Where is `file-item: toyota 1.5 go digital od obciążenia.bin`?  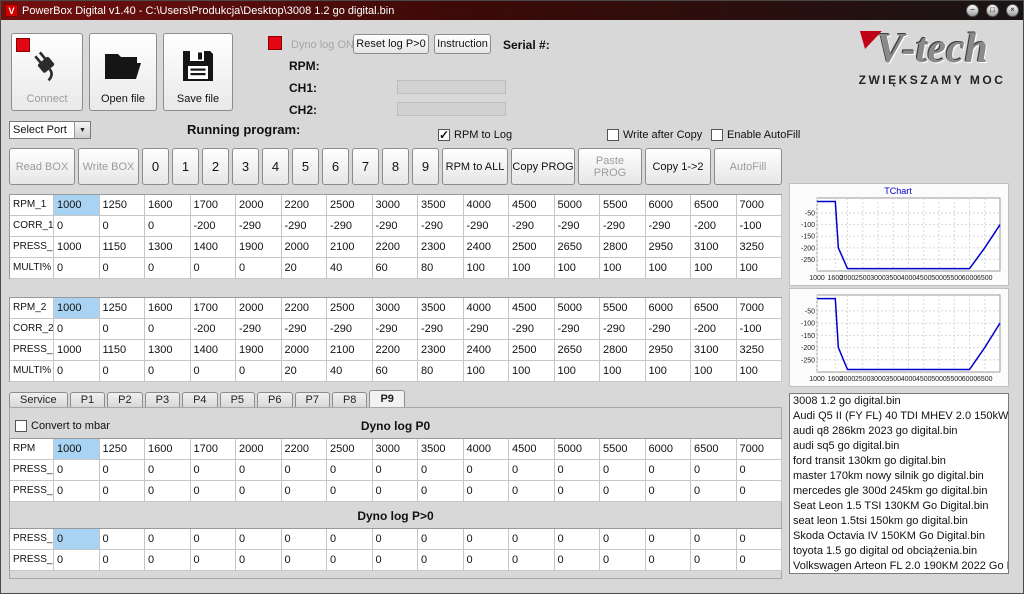
file-item: toyota 1.5 go digital od obciążenia.bin is located at coordinates (899, 551).